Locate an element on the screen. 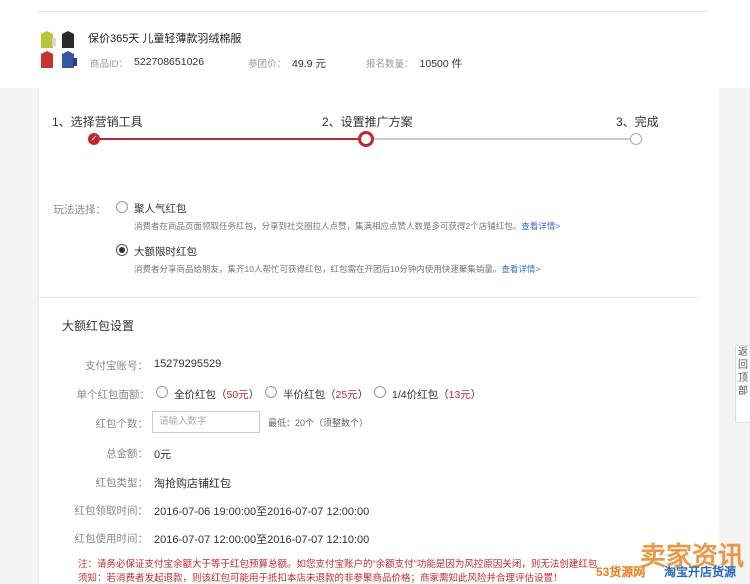 The image size is (750, 584). product-title: 保价365天 儿童轻薄款羽绒棉服 is located at coordinates (164, 38).